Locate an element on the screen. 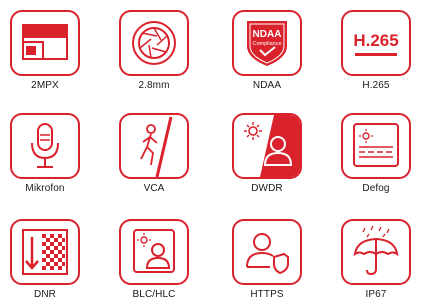 This screenshot has height=307, width=421. microphone-icon is located at coordinates (45, 145).